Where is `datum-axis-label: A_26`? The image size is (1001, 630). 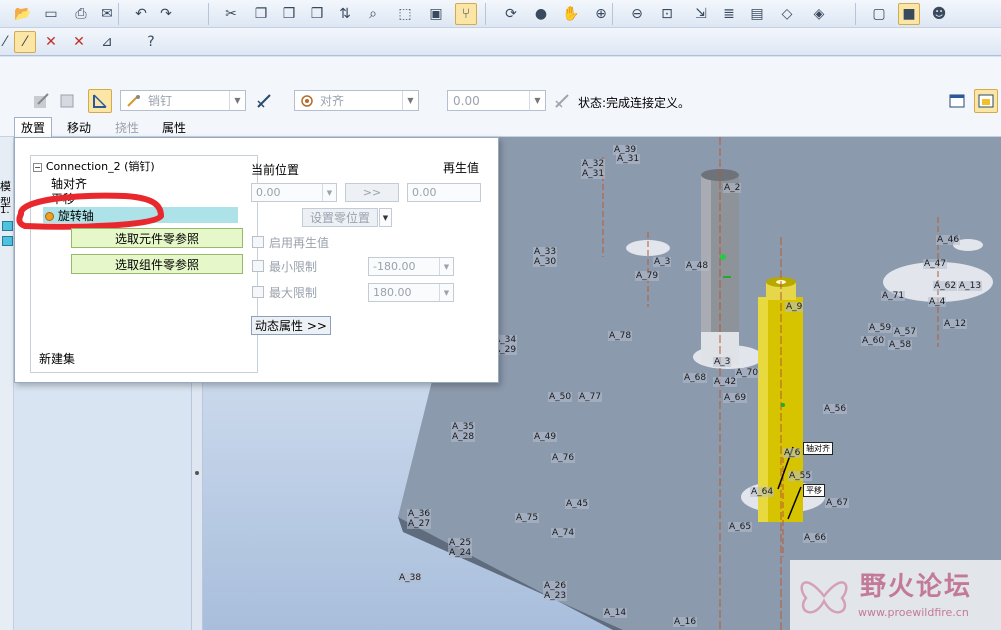
datum-axis-label: A_26 is located at coordinates (555, 586).